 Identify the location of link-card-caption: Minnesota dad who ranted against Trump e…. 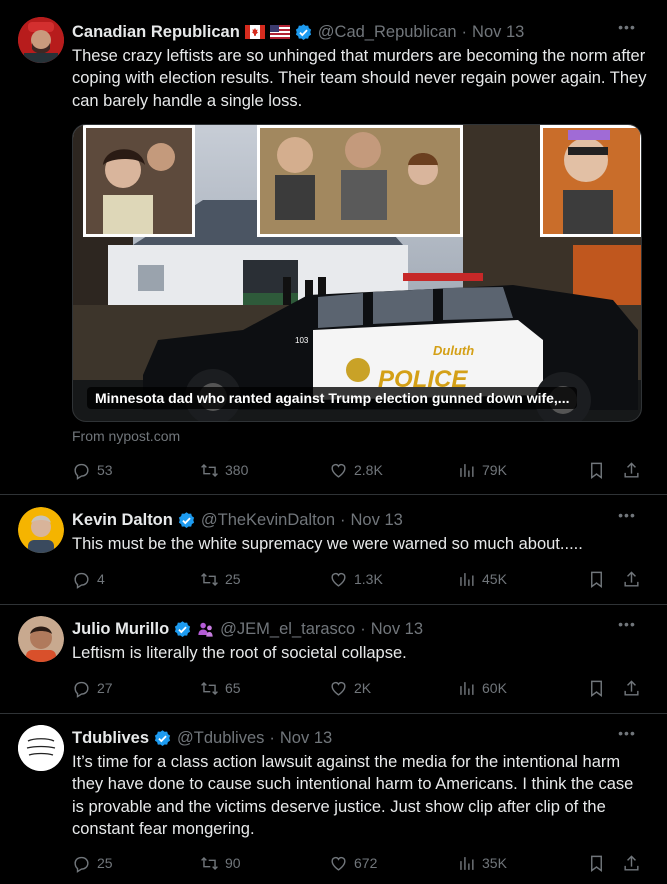
(332, 398).